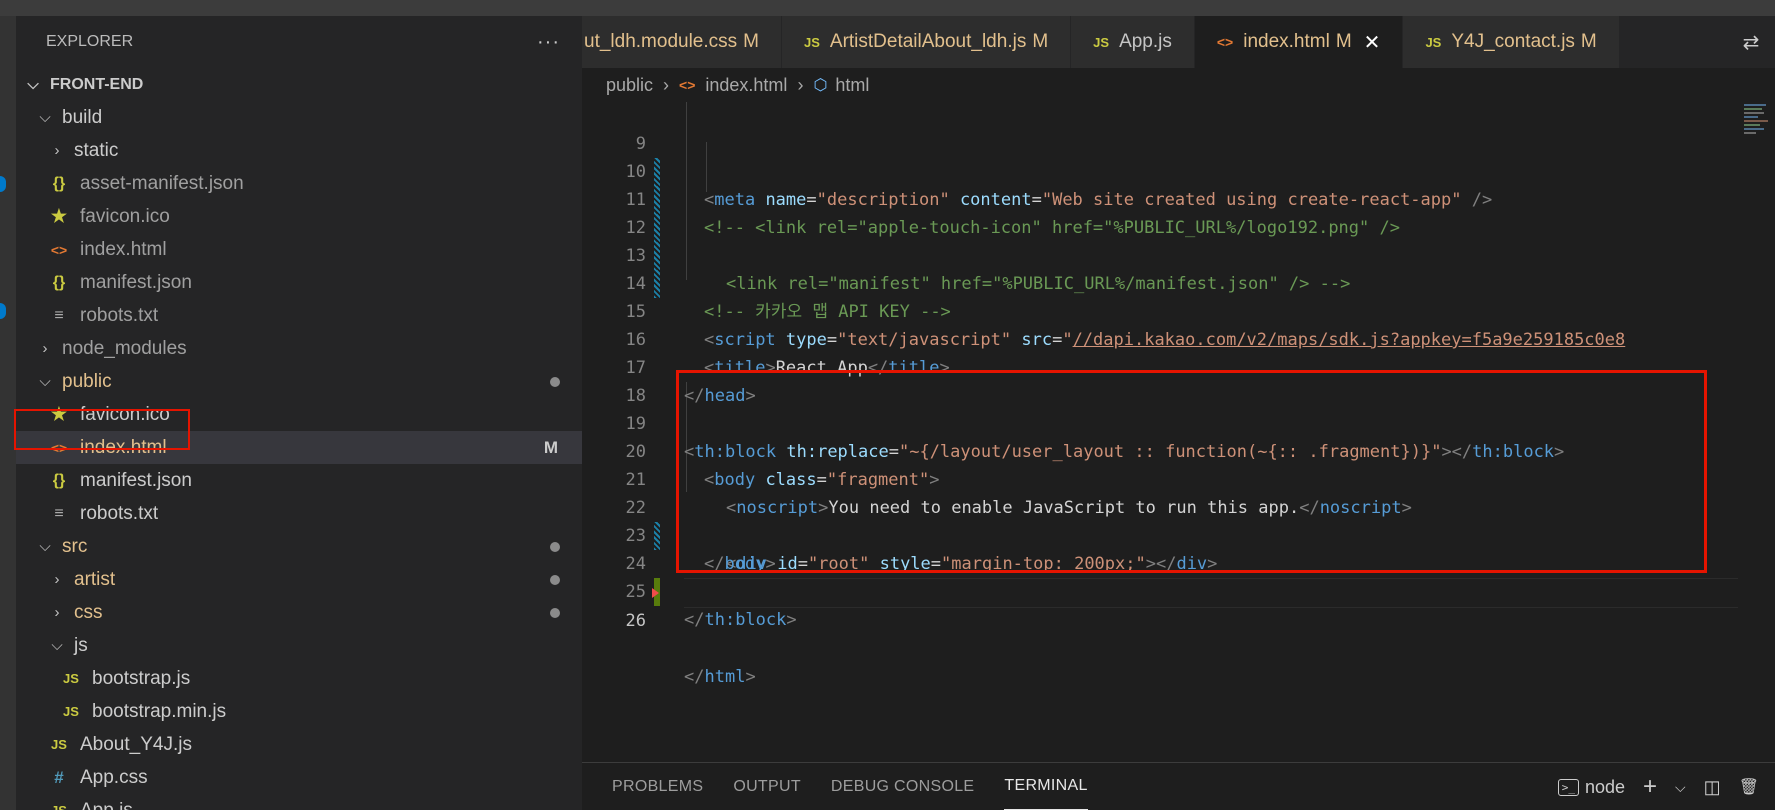 The width and height of the screenshot is (1775, 810). Describe the element at coordinates (661, 41) in the screenshot. I see `tab-label: ut_ldh.module.css` at that location.